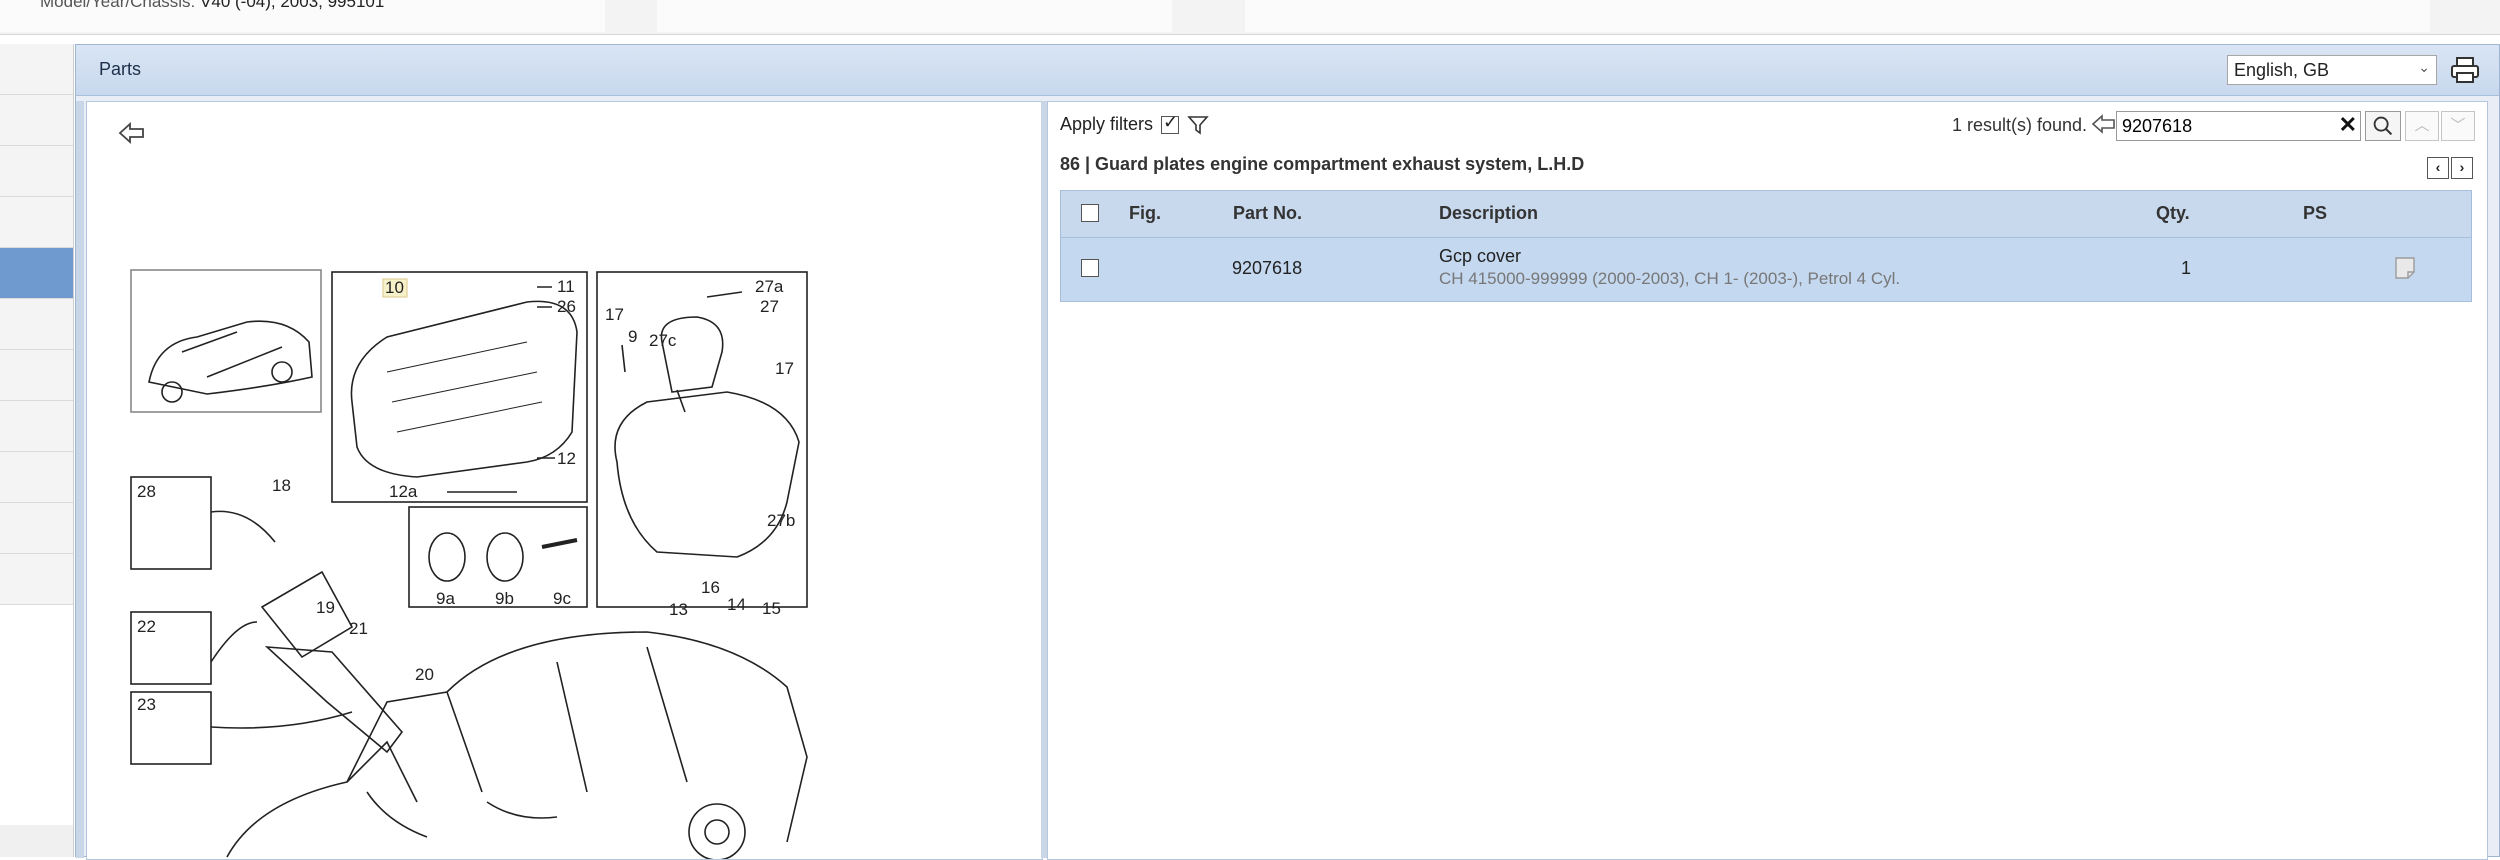  Describe the element at coordinates (678, 609) in the screenshot. I see `svg-text: 13` at that location.